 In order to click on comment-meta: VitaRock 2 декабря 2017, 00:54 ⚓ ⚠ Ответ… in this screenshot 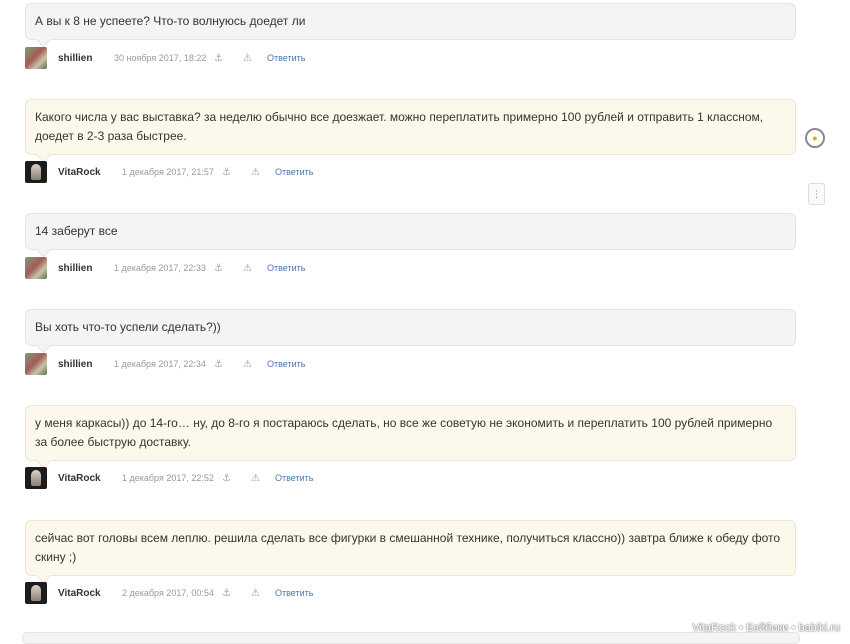, I will do `click(169, 593)`.